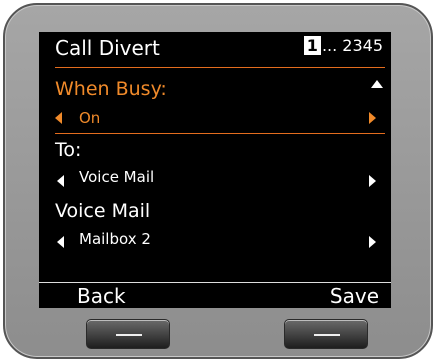 This screenshot has height=363, width=438. What do you see at coordinates (220, 67) in the screenshot?
I see `selection-top-rule` at bounding box center [220, 67].